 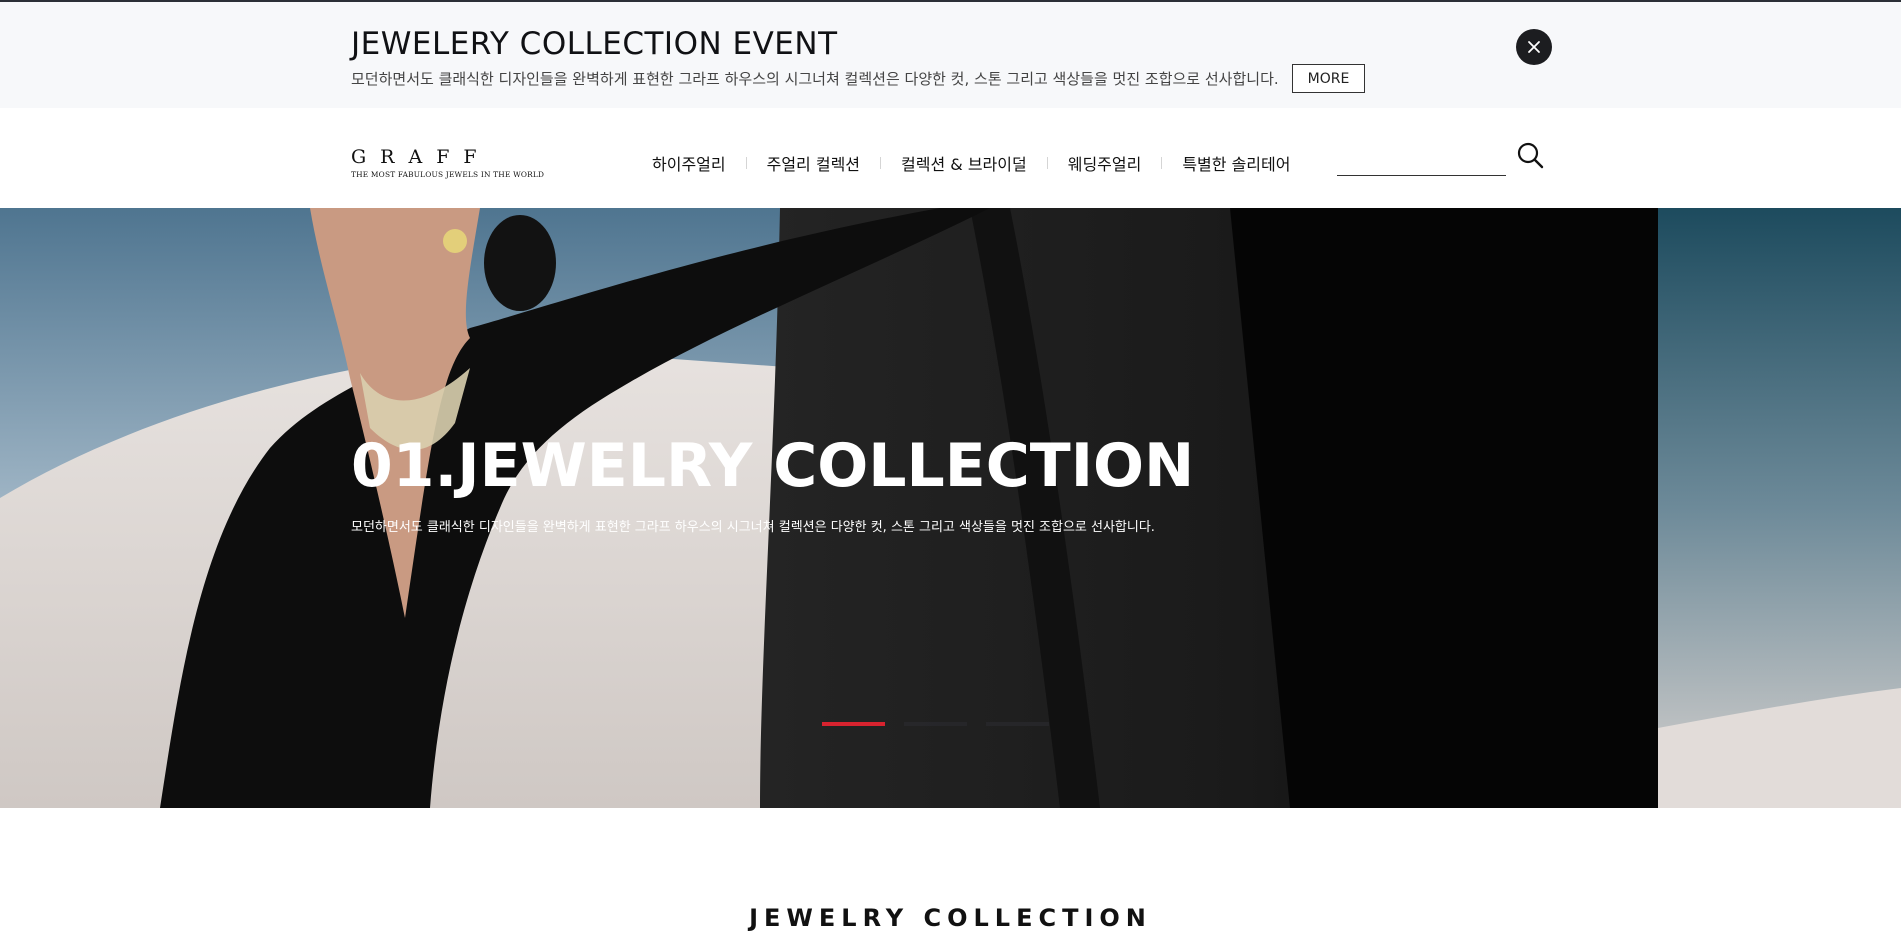 What do you see at coordinates (421, 157) in the screenshot?
I see `logo-wordmark: GRAFF` at bounding box center [421, 157].